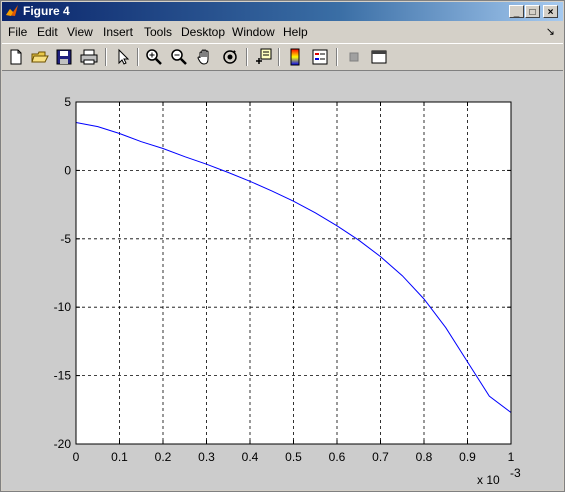  What do you see at coordinates (516, 11) in the screenshot?
I see `minimize-button: _` at bounding box center [516, 11].